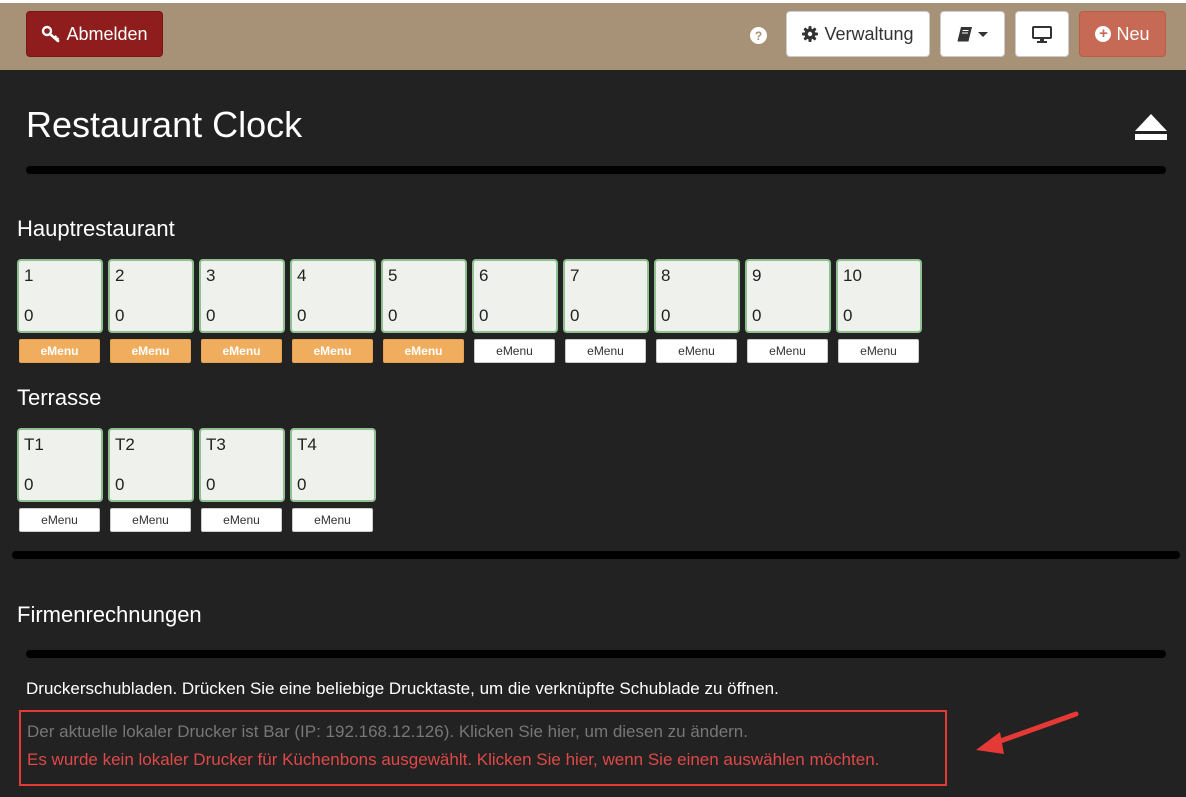 This screenshot has width=1186, height=797. I want to click on table-item: 7 0 eMenu, so click(606, 311).